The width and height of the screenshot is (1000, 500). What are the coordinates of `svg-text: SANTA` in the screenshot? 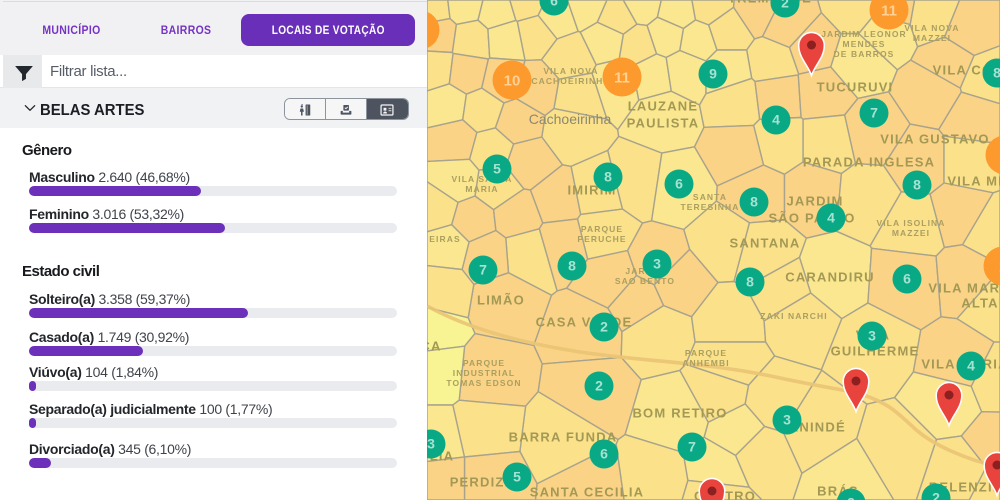 It's located at (710, 197).